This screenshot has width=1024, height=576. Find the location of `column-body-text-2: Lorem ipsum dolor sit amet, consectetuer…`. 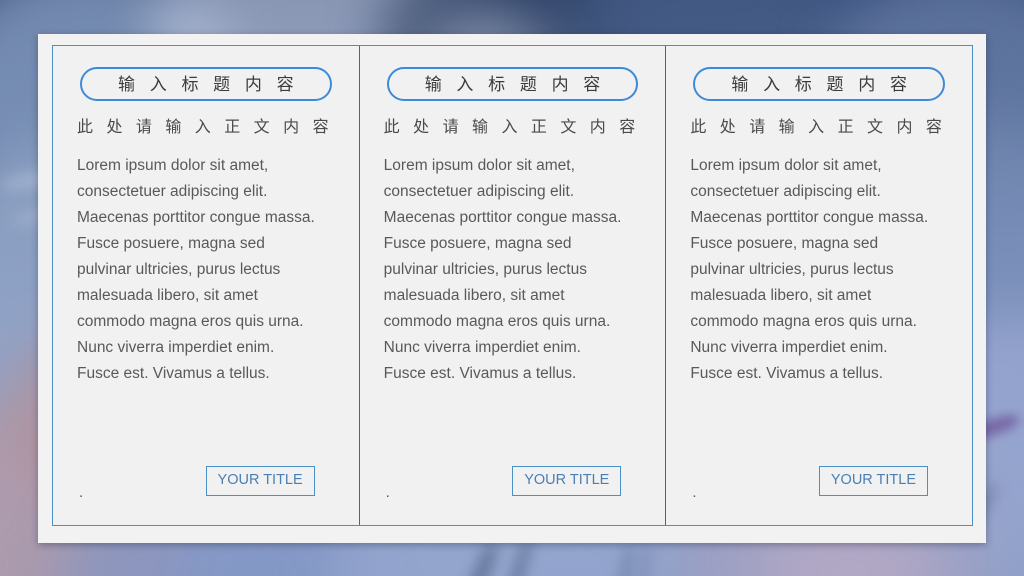

column-body-text-2: Lorem ipsum dolor sit amet, consectetuer… is located at coordinates (502, 269).